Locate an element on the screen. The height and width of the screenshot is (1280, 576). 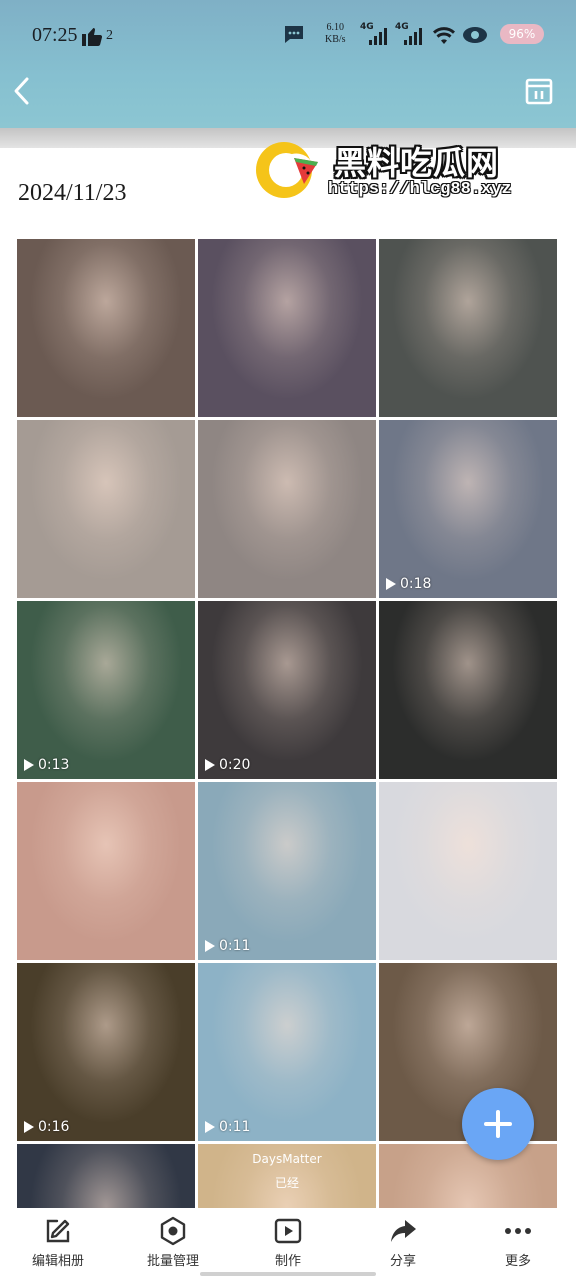
video-thumbnail: 0:18 is located at coordinates (468, 509).